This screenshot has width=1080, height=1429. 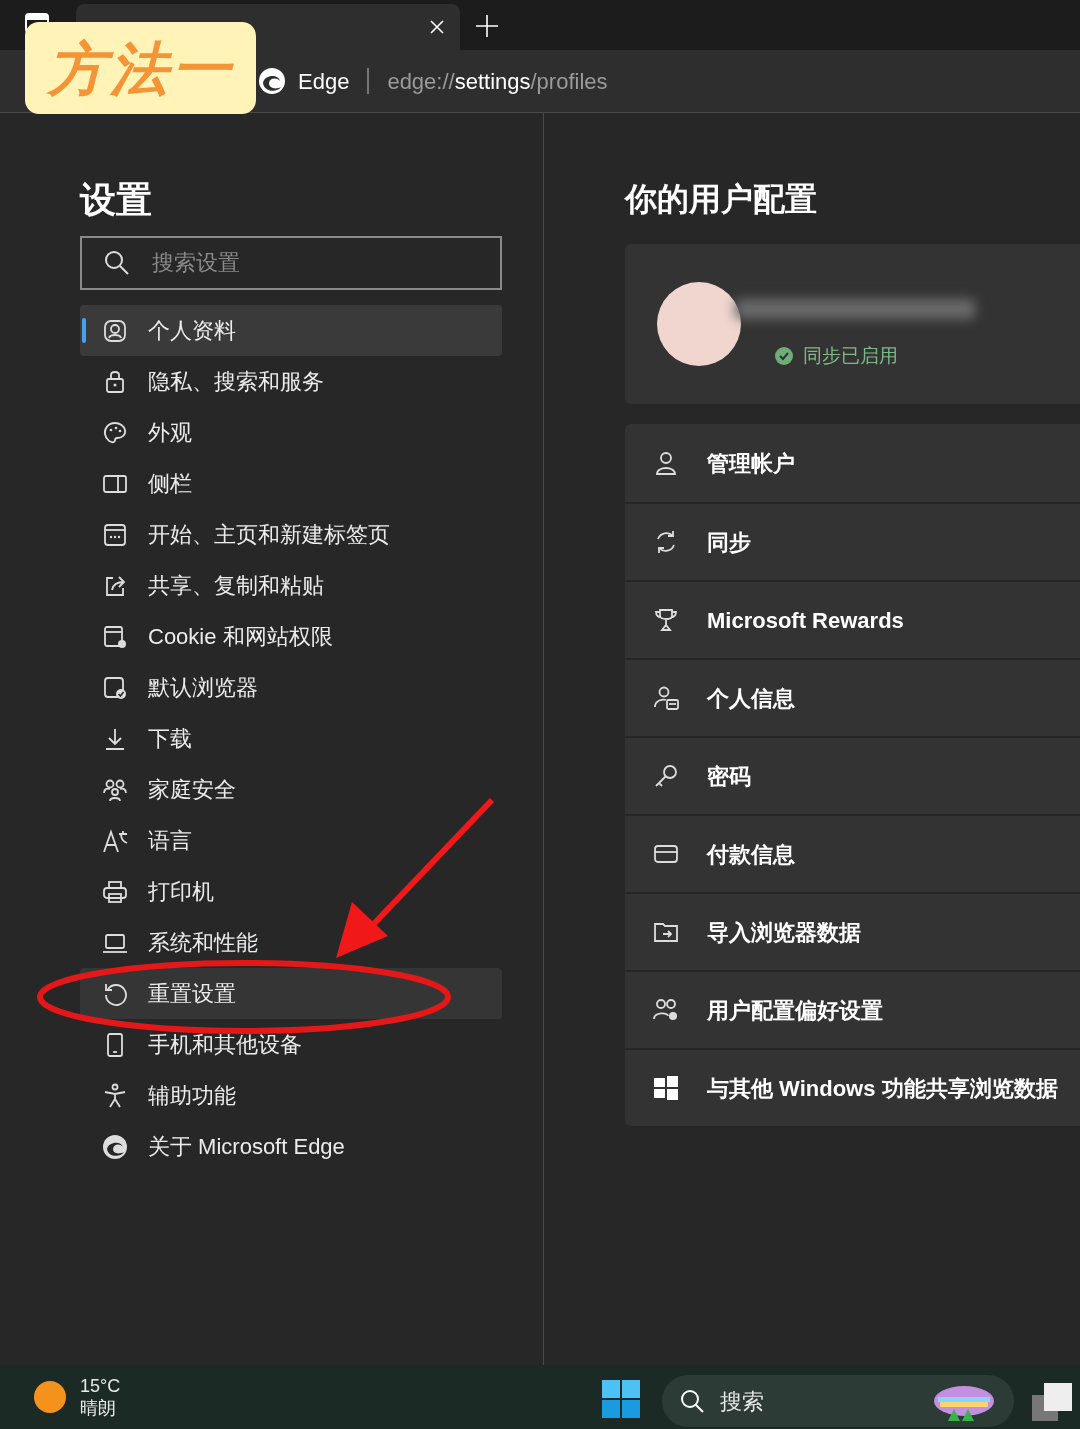 What do you see at coordinates (291, 330) in the screenshot?
I see `nav-item: 个人资料` at bounding box center [291, 330].